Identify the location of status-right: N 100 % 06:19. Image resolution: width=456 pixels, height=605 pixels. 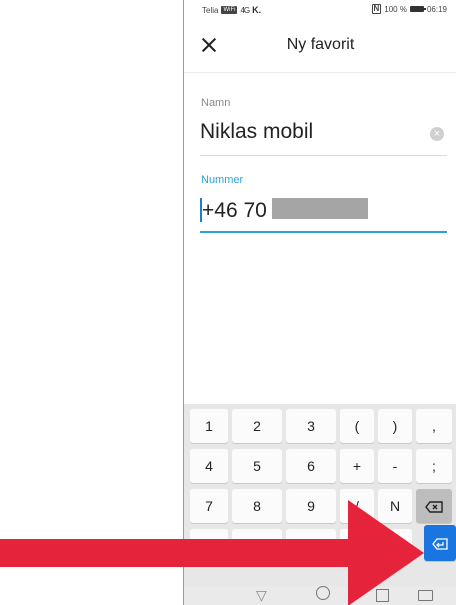
(409, 9).